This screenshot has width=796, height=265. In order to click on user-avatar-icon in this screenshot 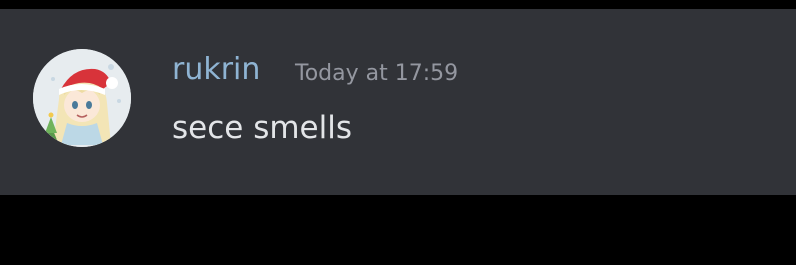, I will do `click(82, 98)`.